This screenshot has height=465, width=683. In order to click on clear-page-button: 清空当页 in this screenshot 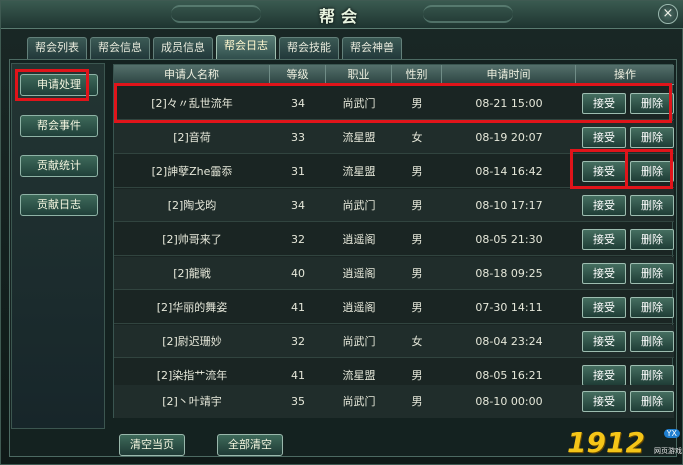, I will do `click(152, 445)`.